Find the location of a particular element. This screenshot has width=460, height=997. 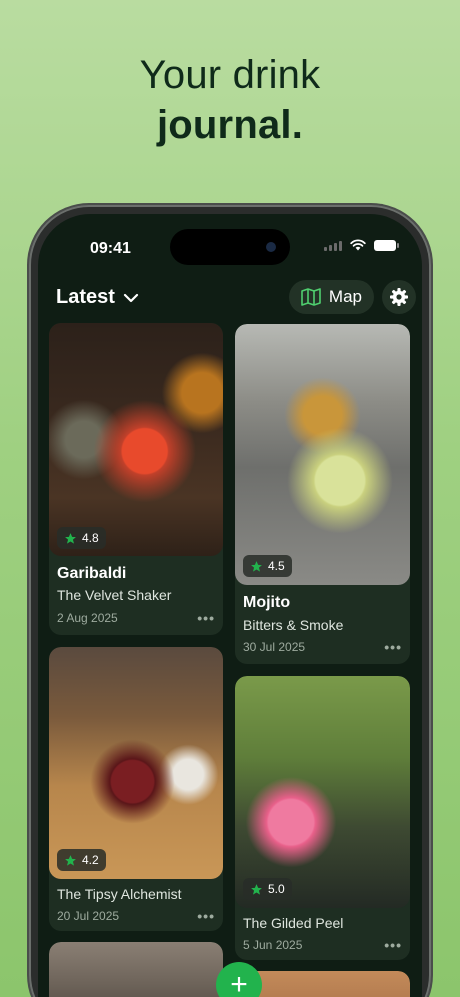

status-icons is located at coordinates (361, 245).